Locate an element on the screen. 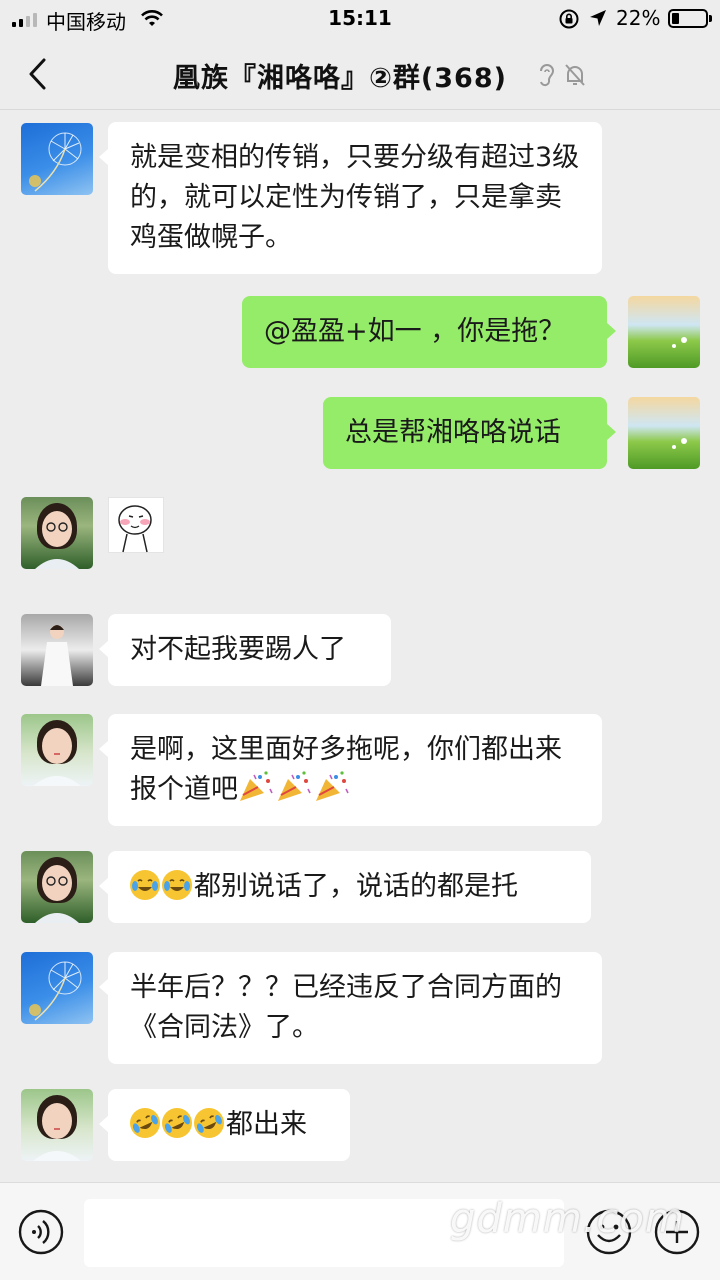  chat-header: 凰族『湘咯咯』②群(368) is located at coordinates (360, 75).